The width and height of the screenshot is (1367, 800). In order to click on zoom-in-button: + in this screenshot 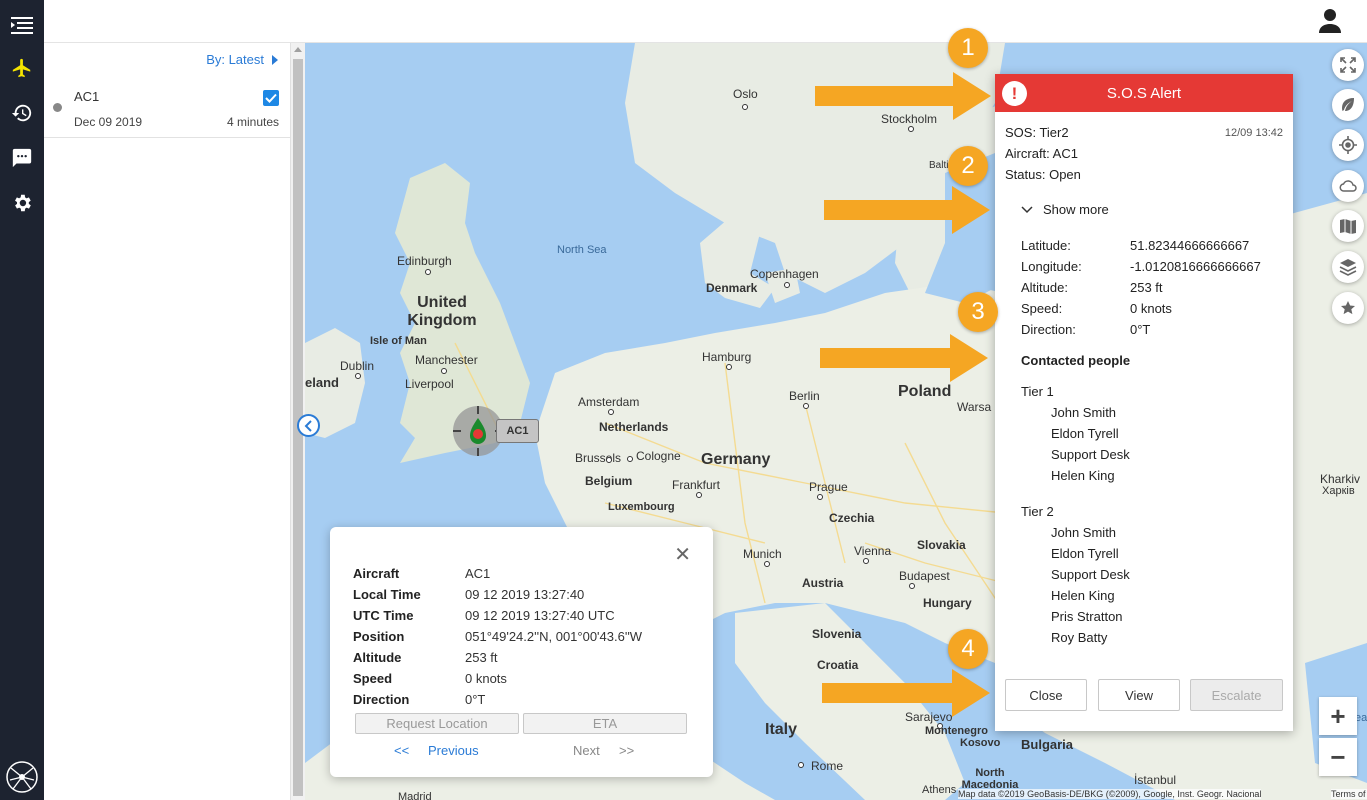, I will do `click(1338, 716)`.